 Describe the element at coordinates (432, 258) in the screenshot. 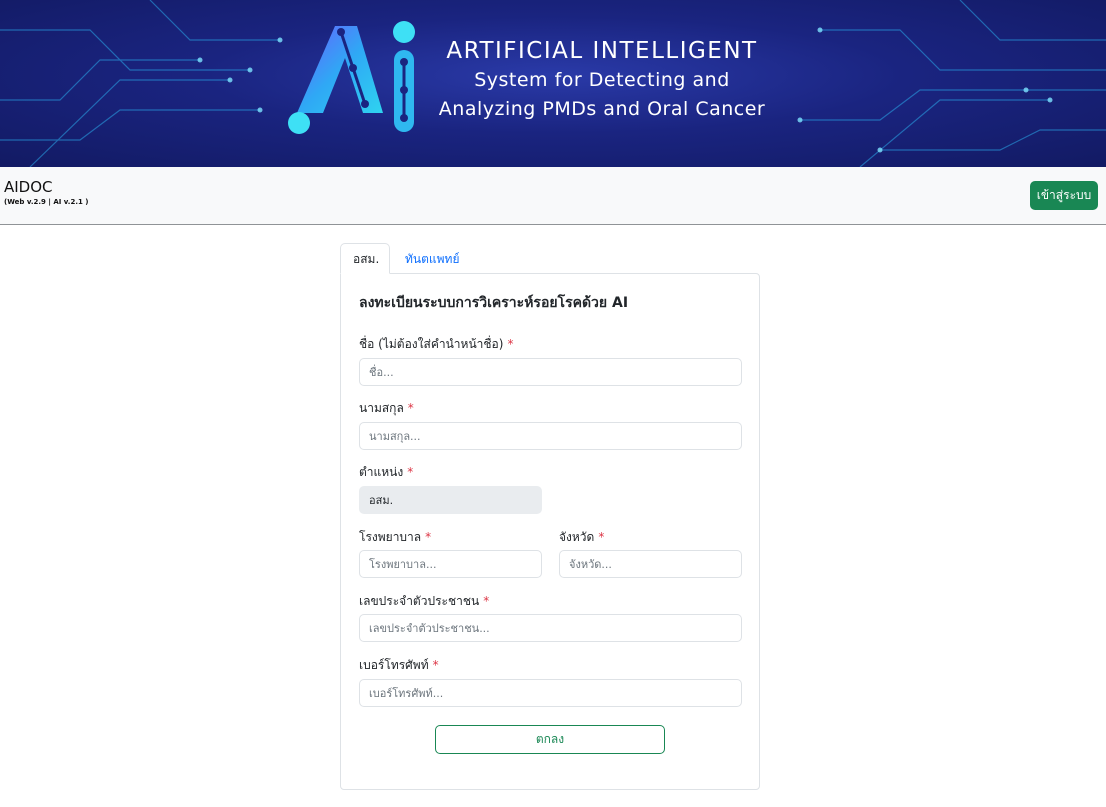

I see `tab-dentist: ทันตแพทย์` at that location.